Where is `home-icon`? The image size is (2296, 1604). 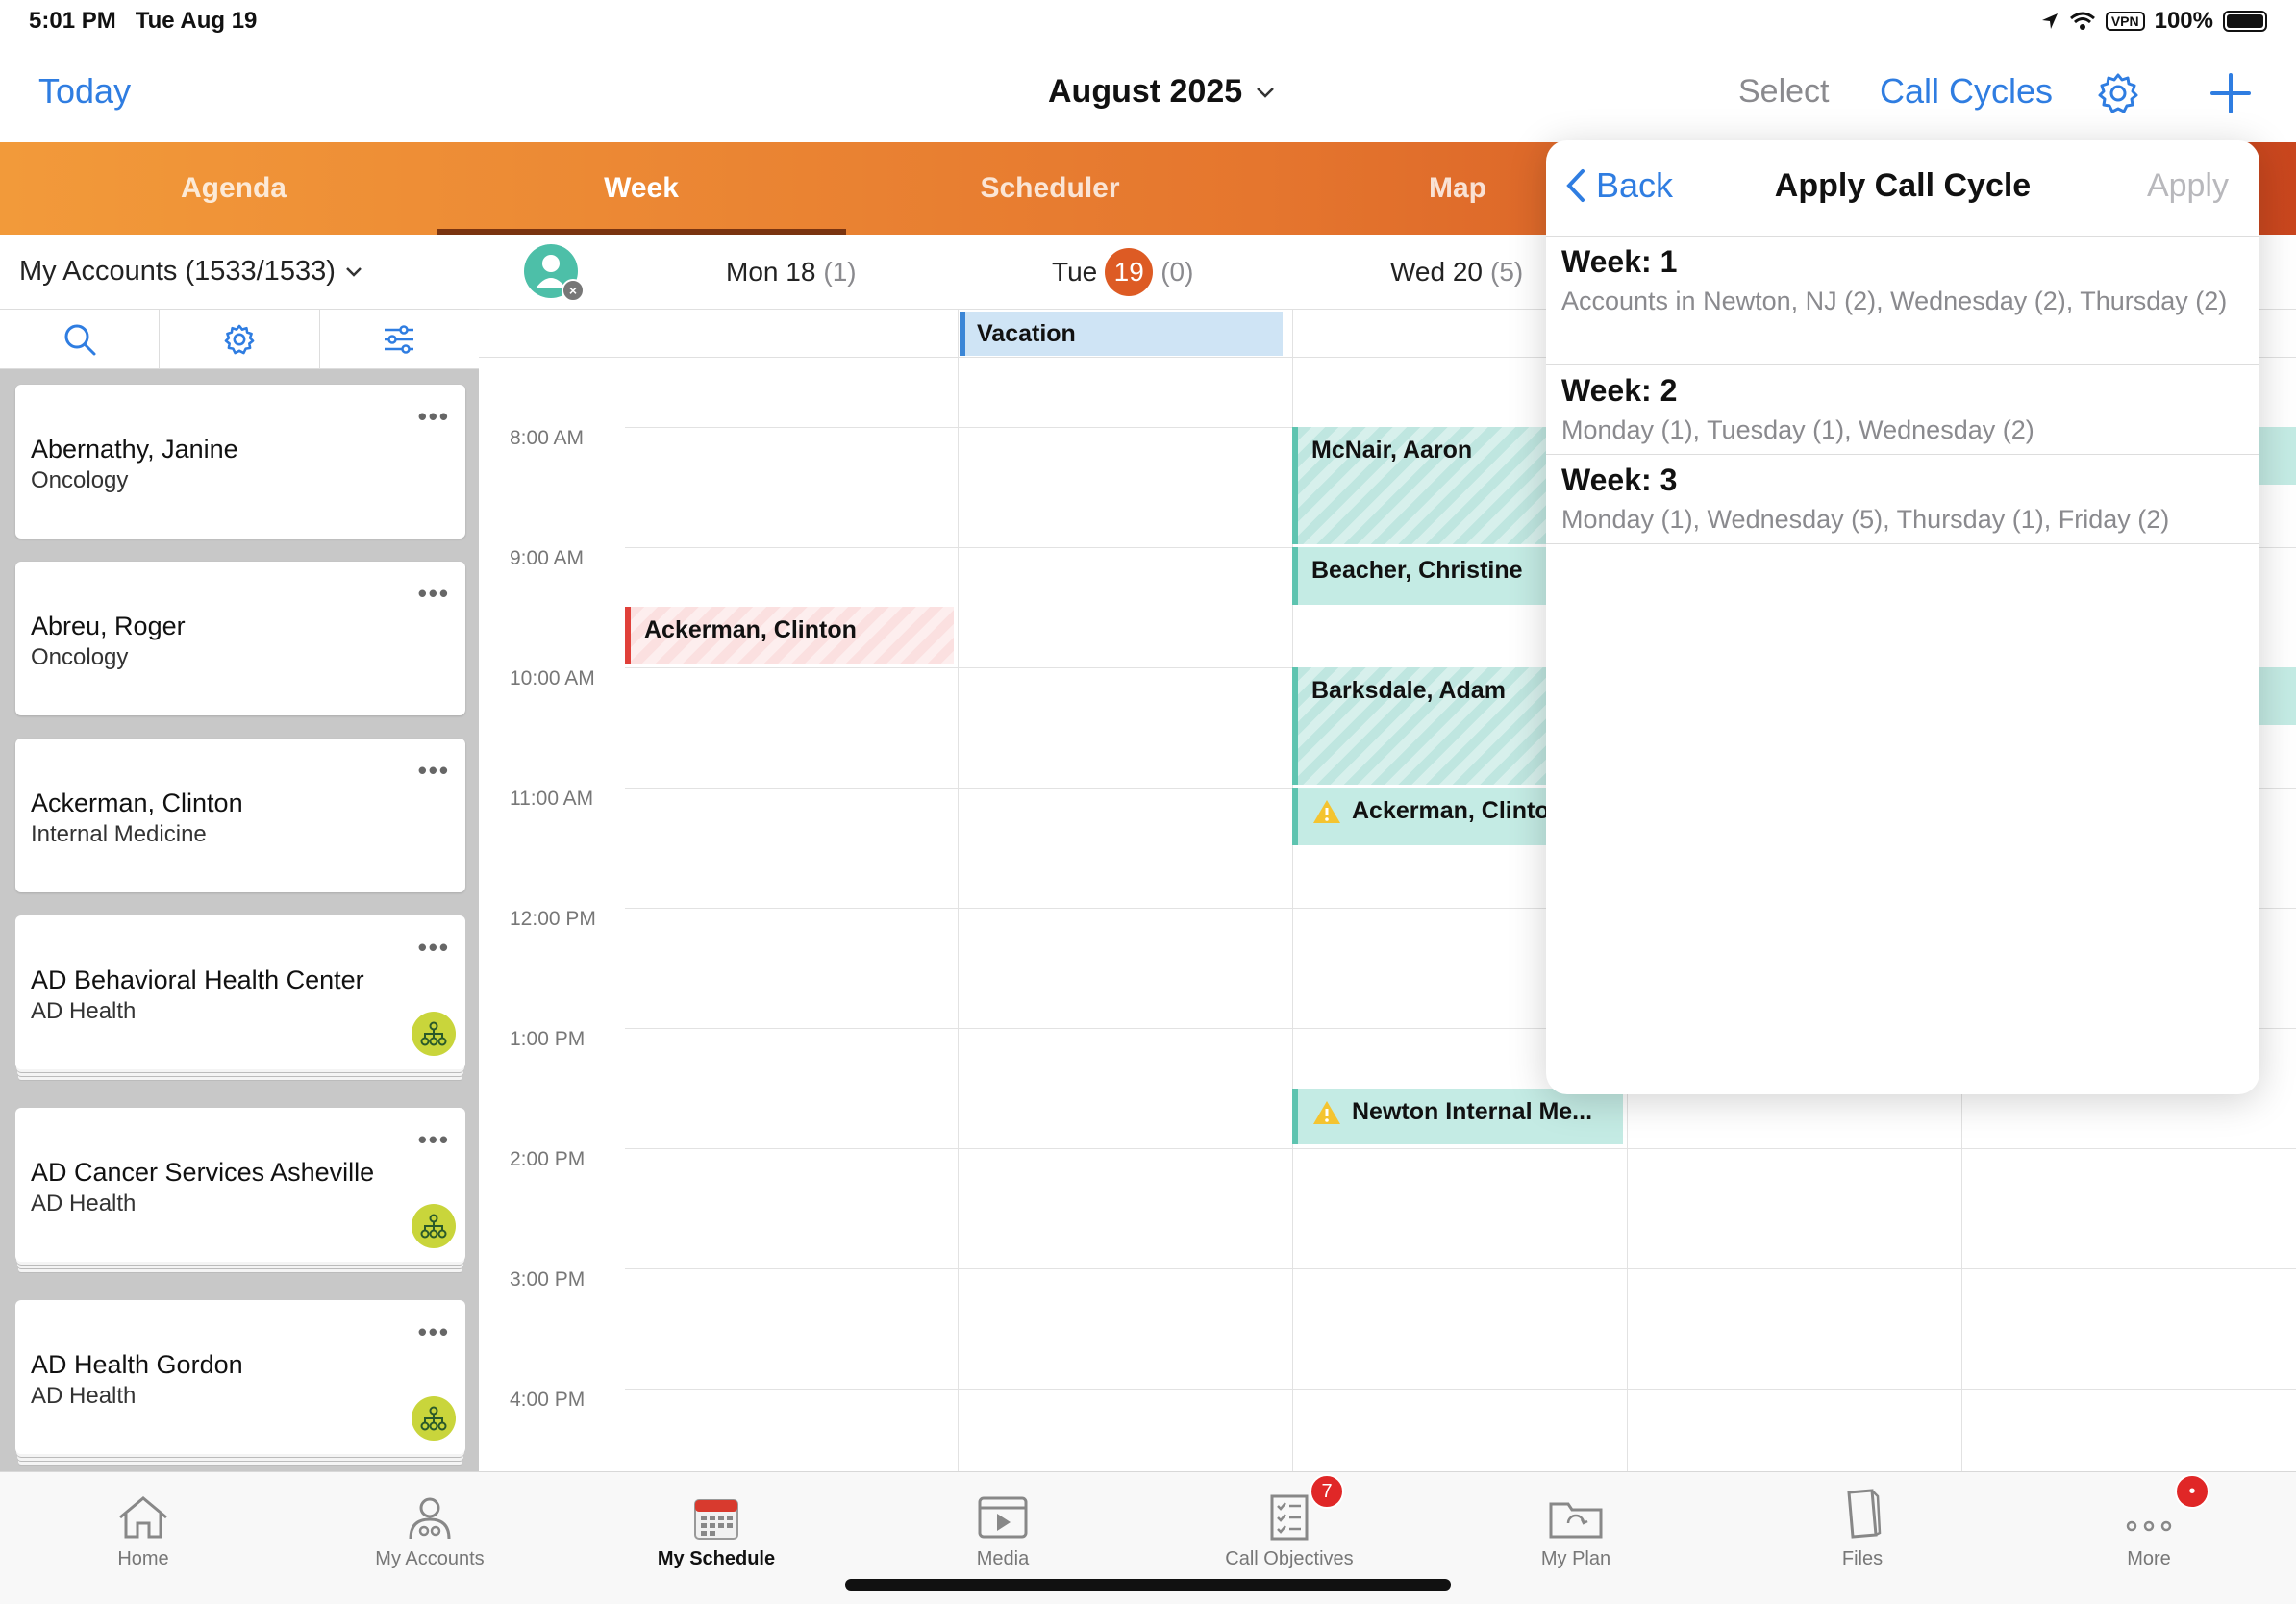
home-icon is located at coordinates (143, 1517).